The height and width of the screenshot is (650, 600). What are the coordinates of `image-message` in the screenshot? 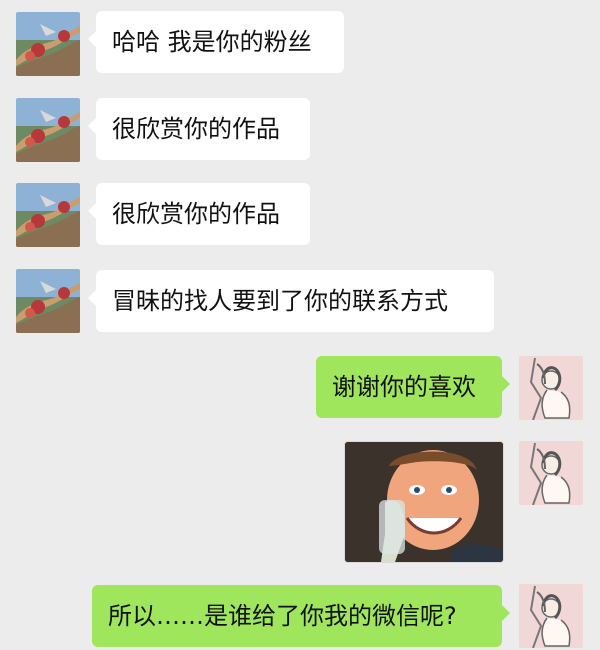 It's located at (424, 502).